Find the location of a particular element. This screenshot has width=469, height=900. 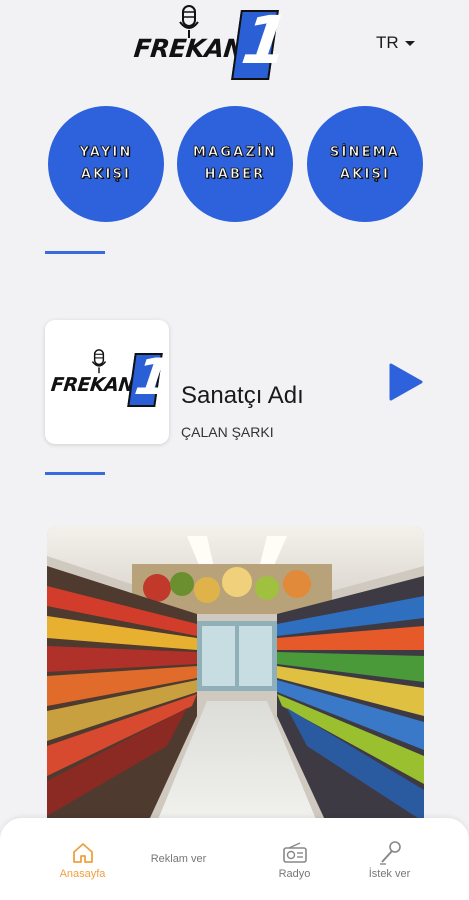

nav-radio-label: Radyo is located at coordinates (294, 874).